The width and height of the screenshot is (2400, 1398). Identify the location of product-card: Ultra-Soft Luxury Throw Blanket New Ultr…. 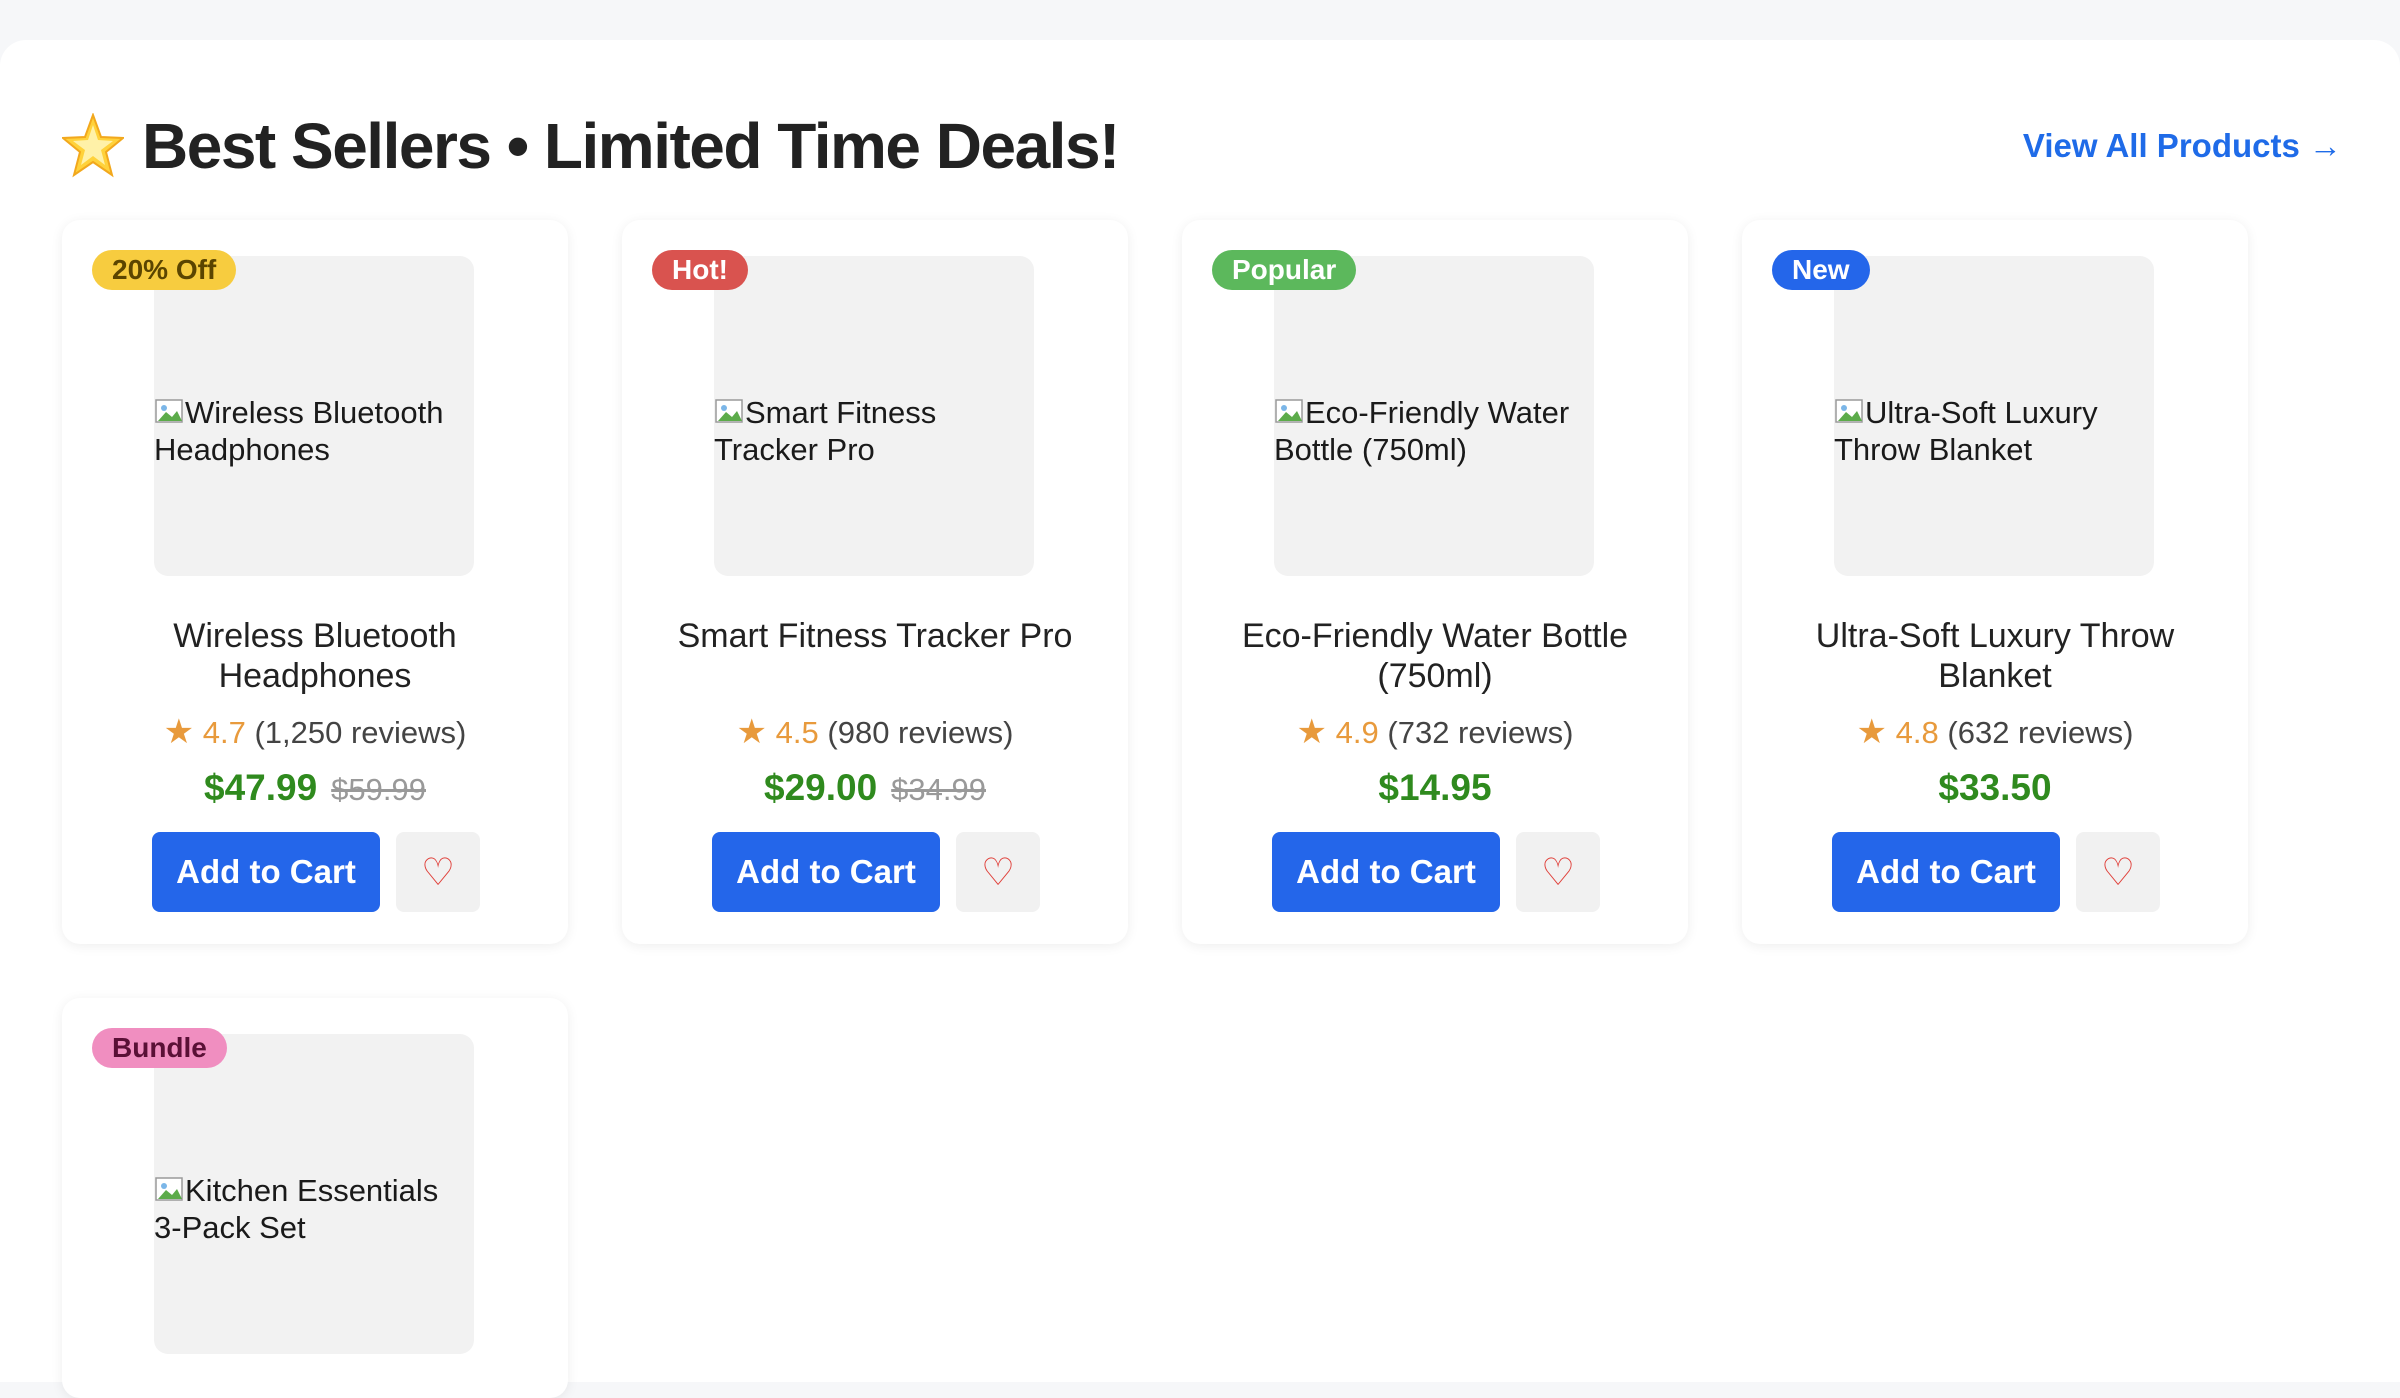
(1995, 582).